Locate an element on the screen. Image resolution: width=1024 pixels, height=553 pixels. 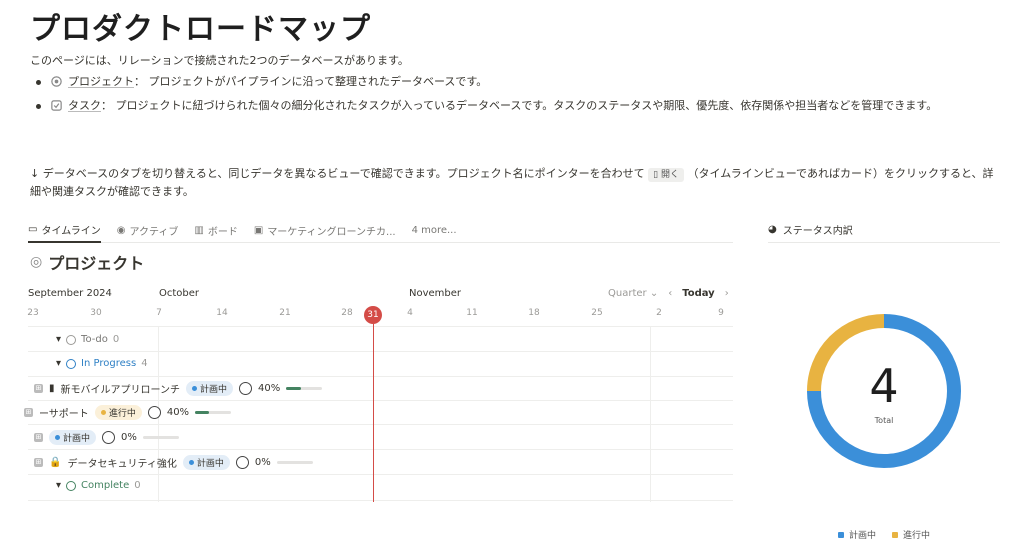
database-title: ◎ プロジェクト is located at coordinates (87, 262).